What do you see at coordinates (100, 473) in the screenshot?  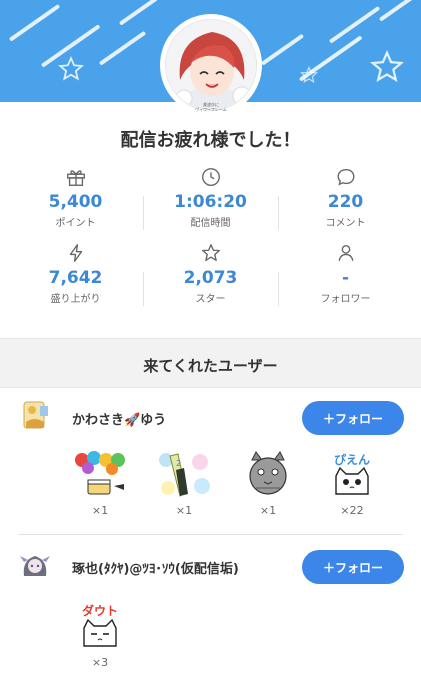 I see `balloons-cake-gift-icon` at bounding box center [100, 473].